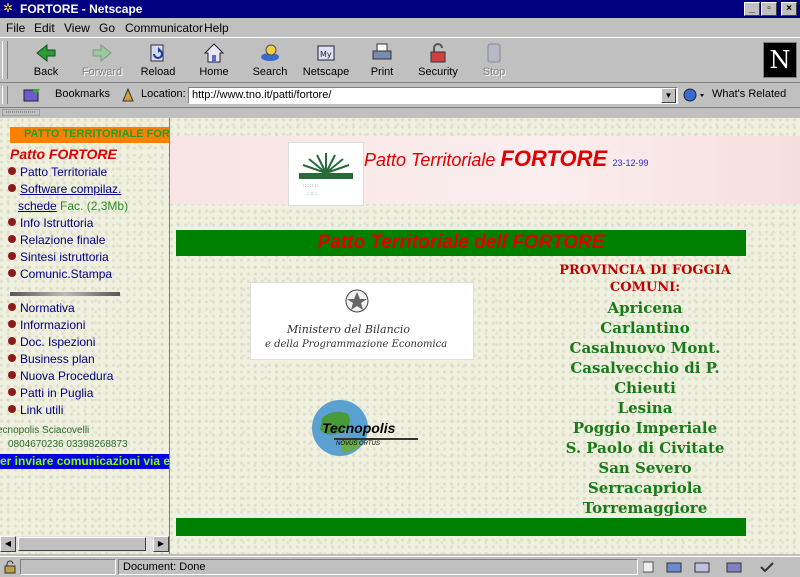 The image size is (800, 577). Describe the element at coordinates (51, 359) in the screenshot. I see `nav-link-business-plan: Business plan` at that location.